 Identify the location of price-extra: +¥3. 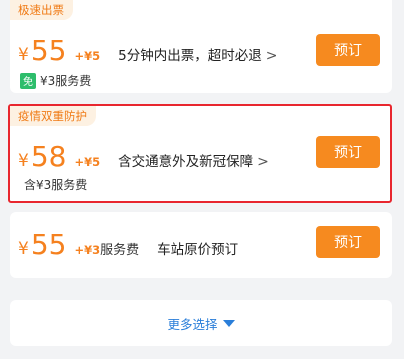
(87, 250).